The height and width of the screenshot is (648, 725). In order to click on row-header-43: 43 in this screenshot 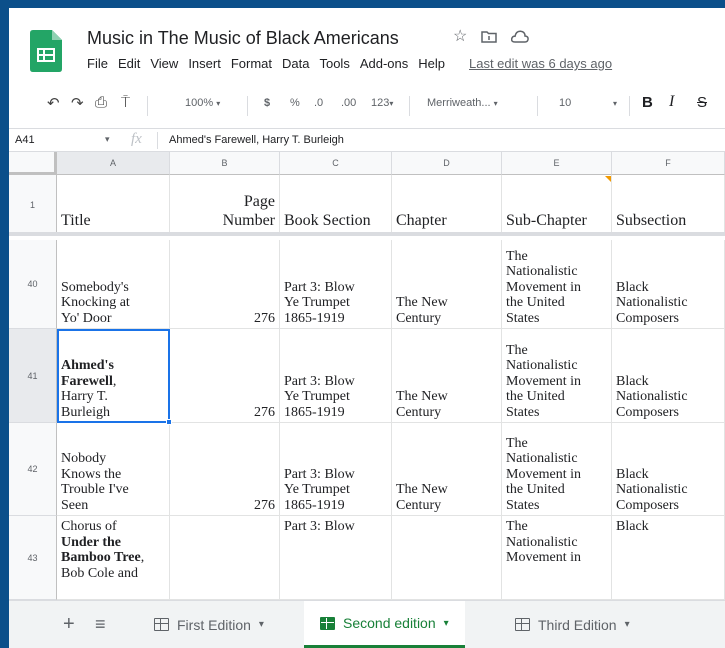, I will do `click(33, 558)`.